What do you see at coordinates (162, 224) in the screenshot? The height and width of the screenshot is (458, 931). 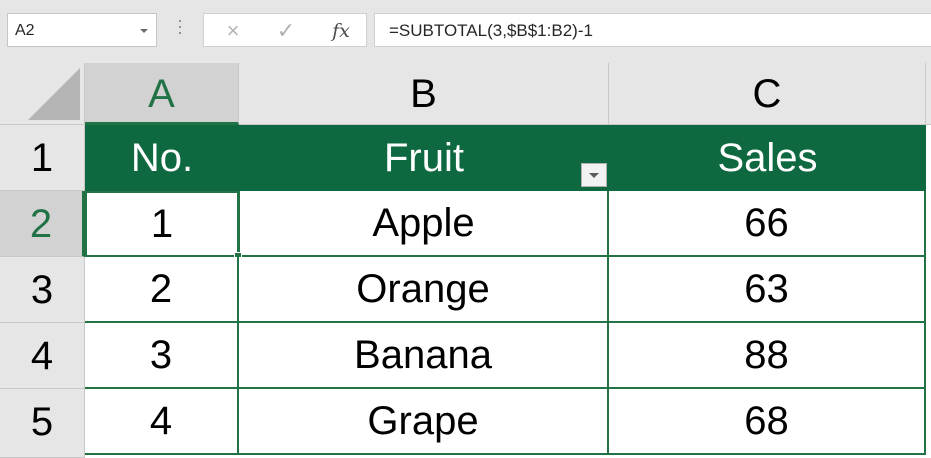 I see `cell-a2: 1` at bounding box center [162, 224].